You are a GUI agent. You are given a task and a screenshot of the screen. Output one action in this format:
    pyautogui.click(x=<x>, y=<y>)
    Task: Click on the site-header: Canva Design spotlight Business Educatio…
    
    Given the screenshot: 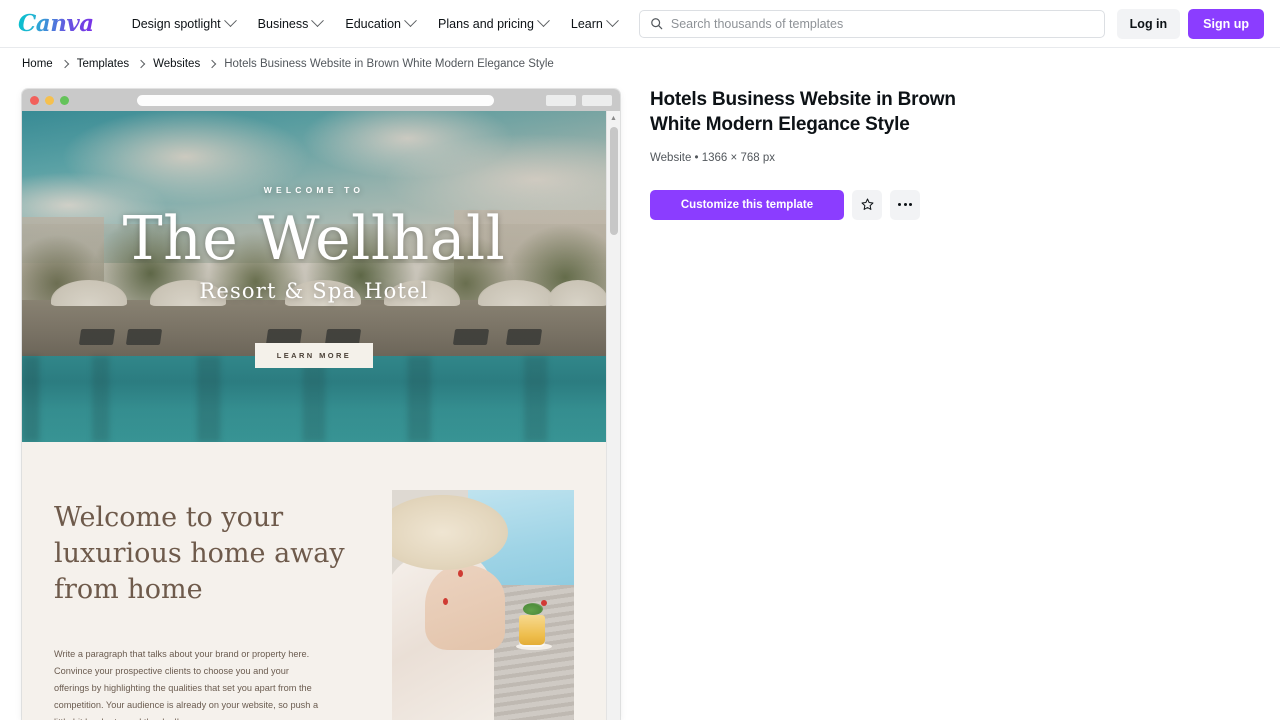 What is the action you would take?
    pyautogui.click(x=640, y=24)
    